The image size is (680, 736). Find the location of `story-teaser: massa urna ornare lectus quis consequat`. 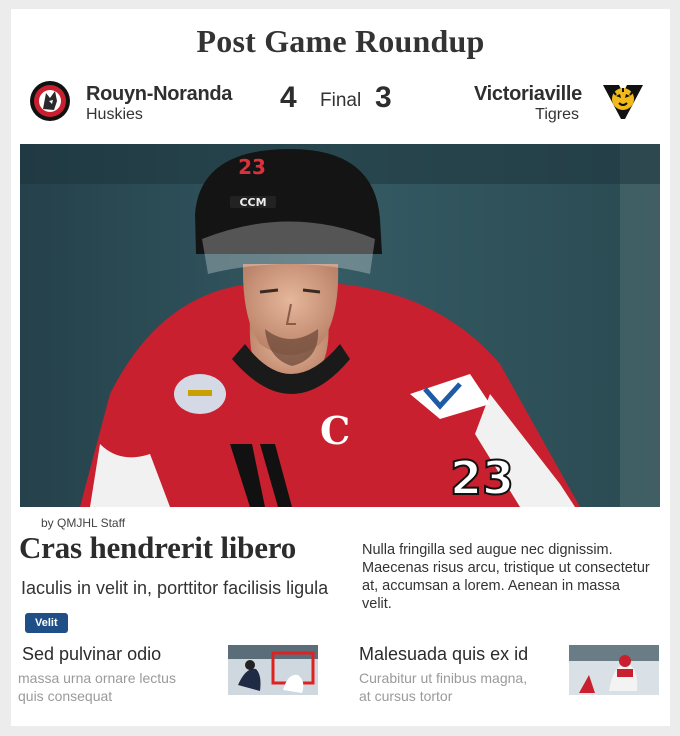

story-teaser: massa urna ornare lectus quis consequat is located at coordinates (97, 687).